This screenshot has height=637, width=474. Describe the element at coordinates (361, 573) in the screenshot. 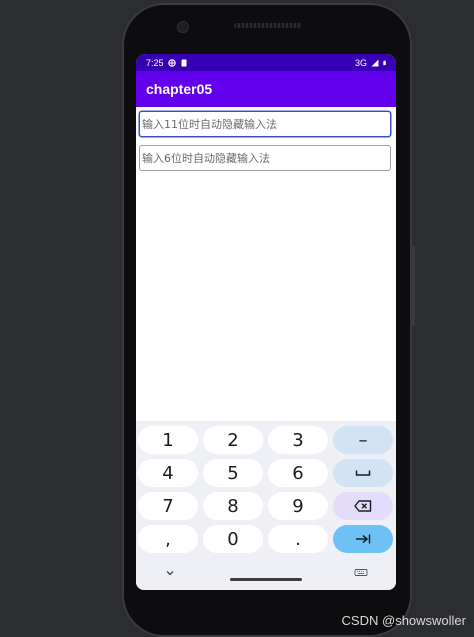

I see `keyboard-switch-icon` at that location.